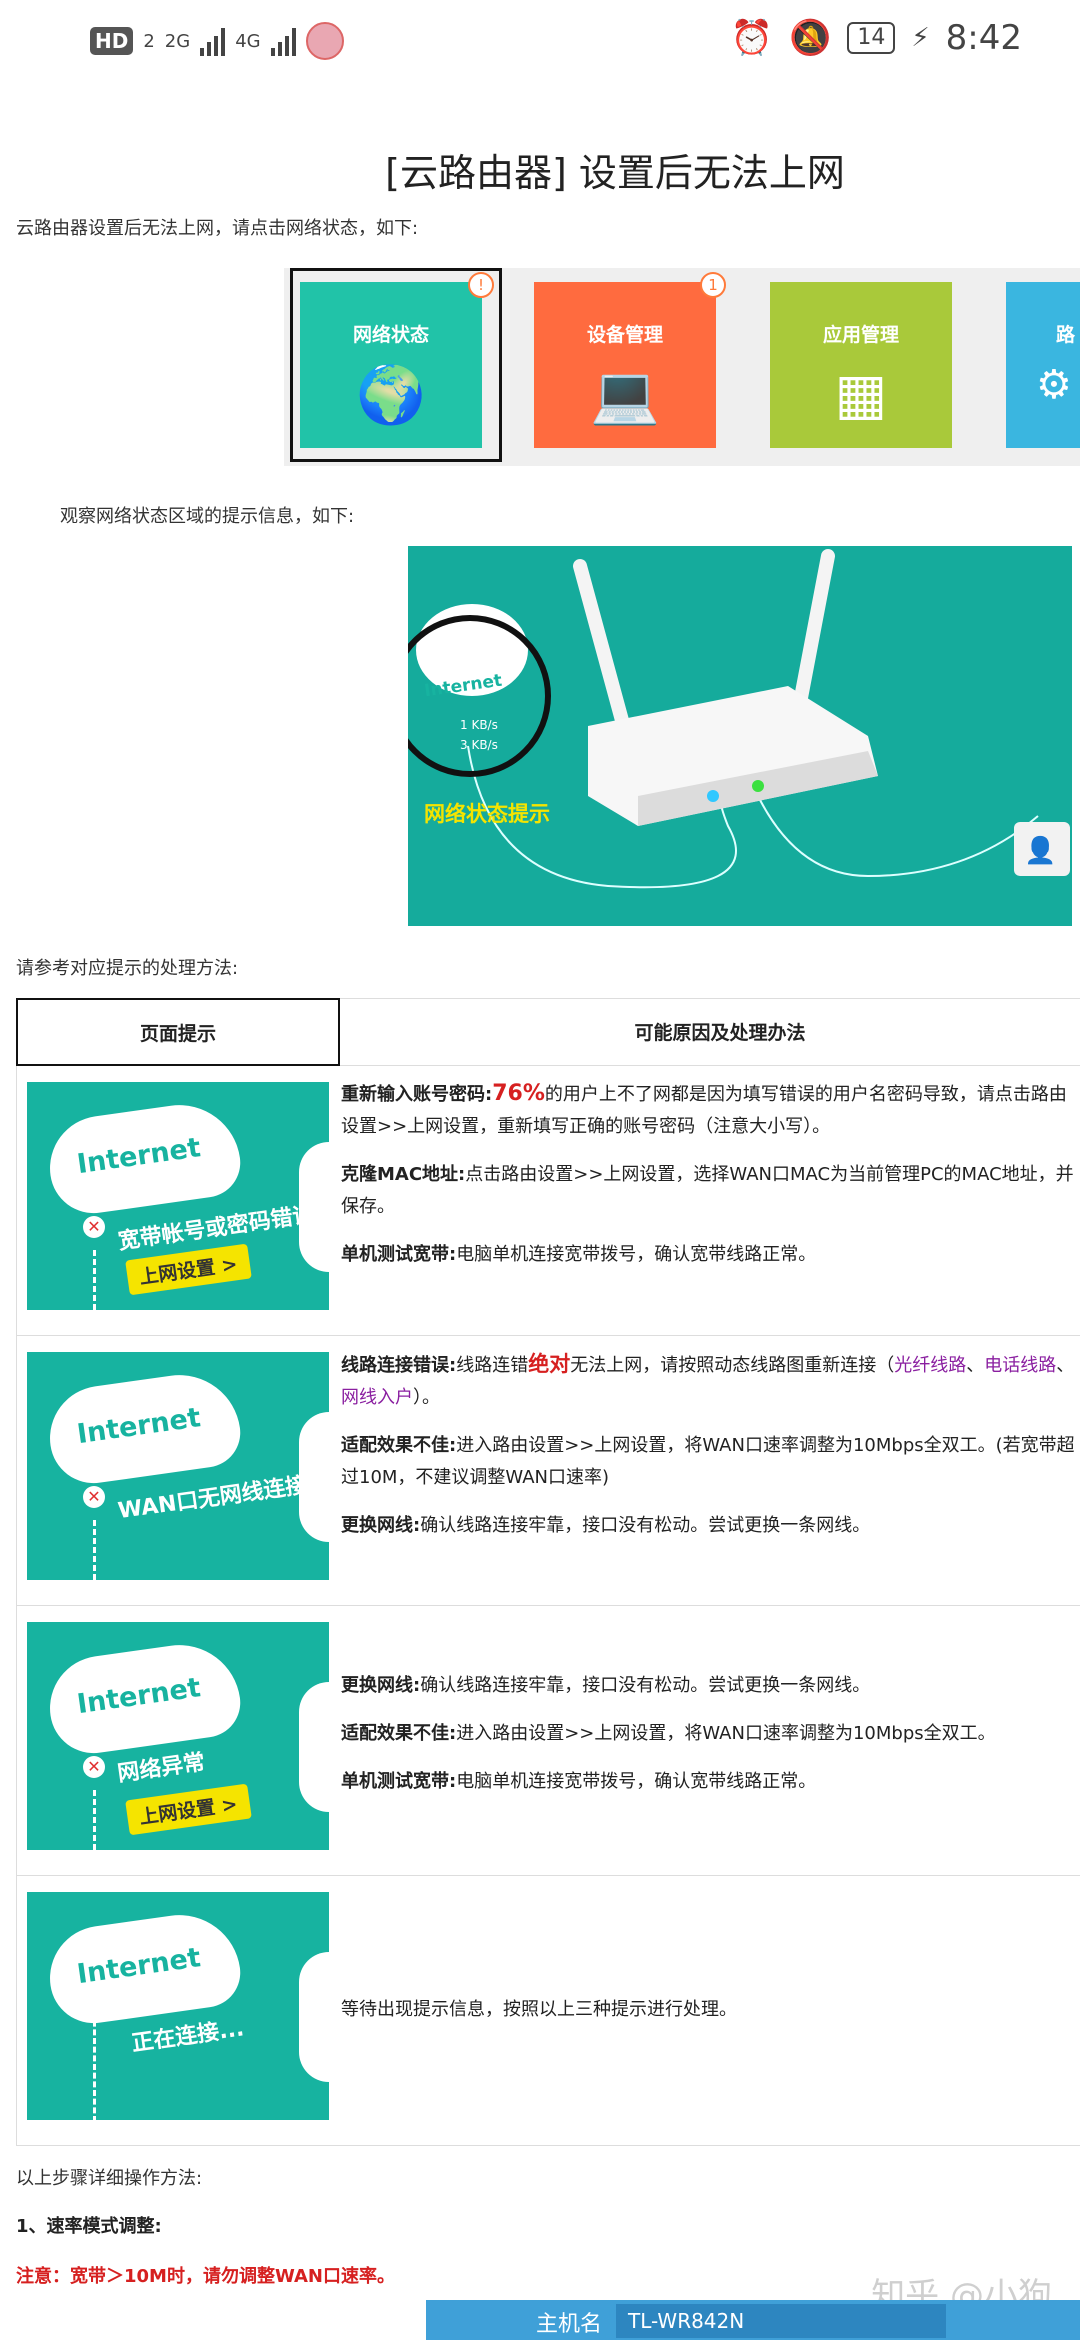 The width and height of the screenshot is (1080, 2340). Describe the element at coordinates (396, 365) in the screenshot. I see `selected-tile-outline` at that location.